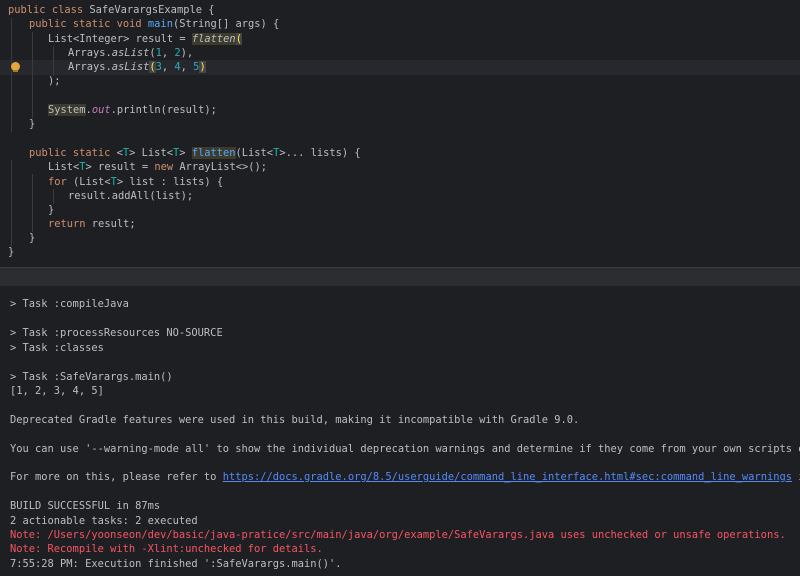 Image resolution: width=800 pixels, height=576 pixels. What do you see at coordinates (69, 304) in the screenshot?
I see `console-line: > Task :compileJava` at bounding box center [69, 304].